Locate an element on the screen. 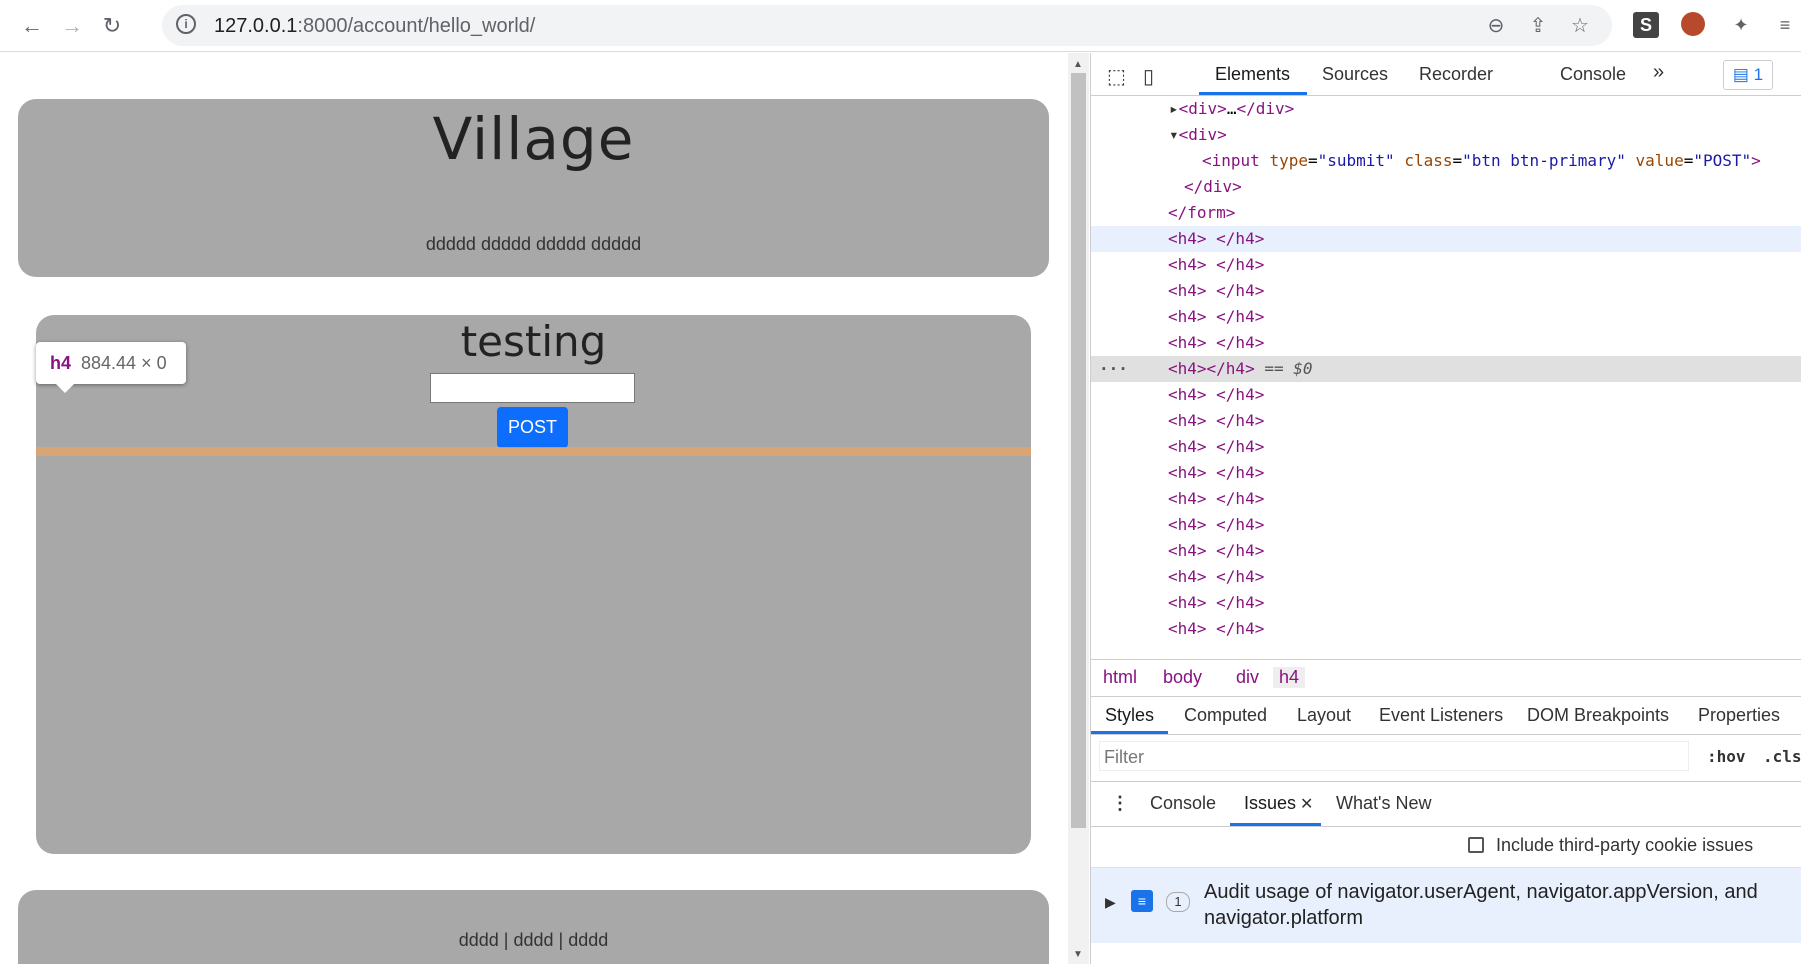 The width and height of the screenshot is (1801, 964). scroll-thumb is located at coordinates (1078, 450).